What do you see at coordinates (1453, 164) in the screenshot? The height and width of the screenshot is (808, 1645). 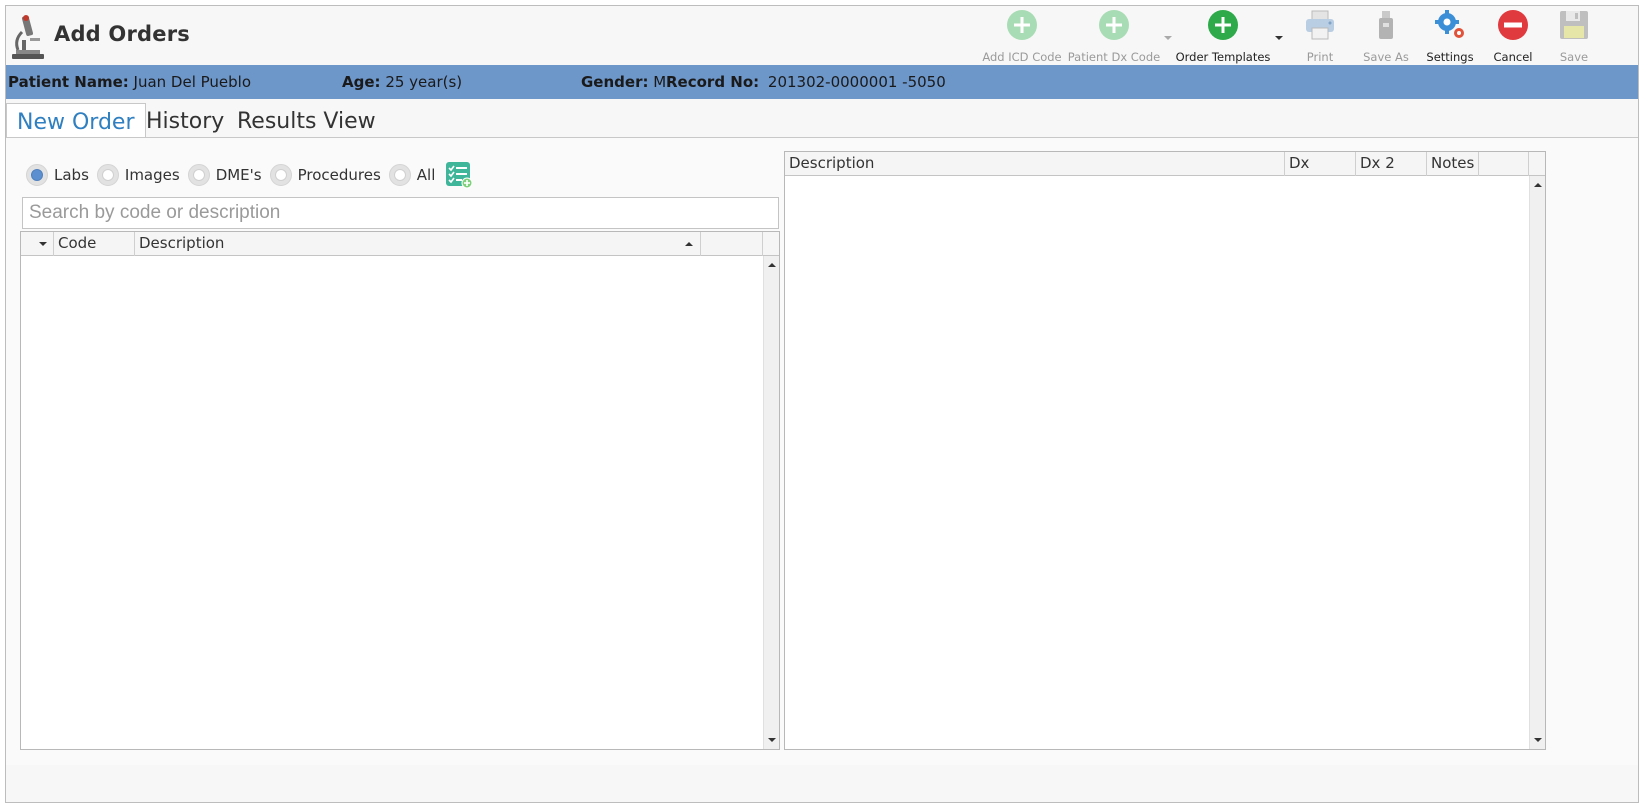 I see `column-header-notes: Notes` at bounding box center [1453, 164].